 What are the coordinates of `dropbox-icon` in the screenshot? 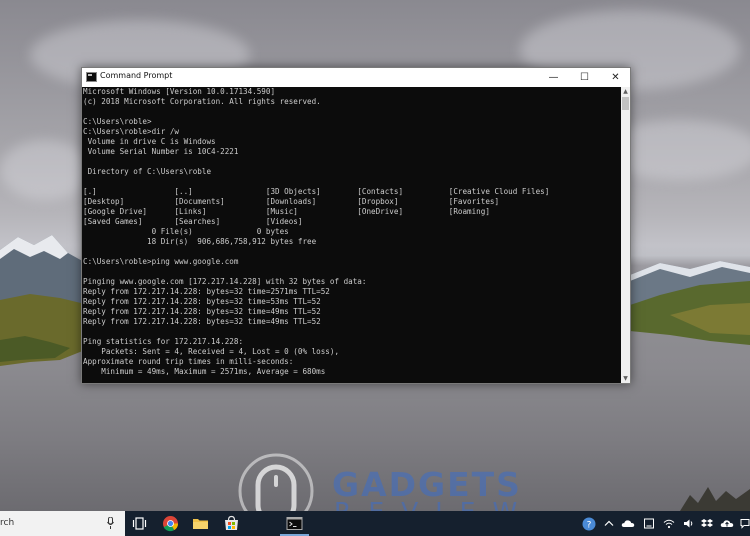 It's located at (707, 523).